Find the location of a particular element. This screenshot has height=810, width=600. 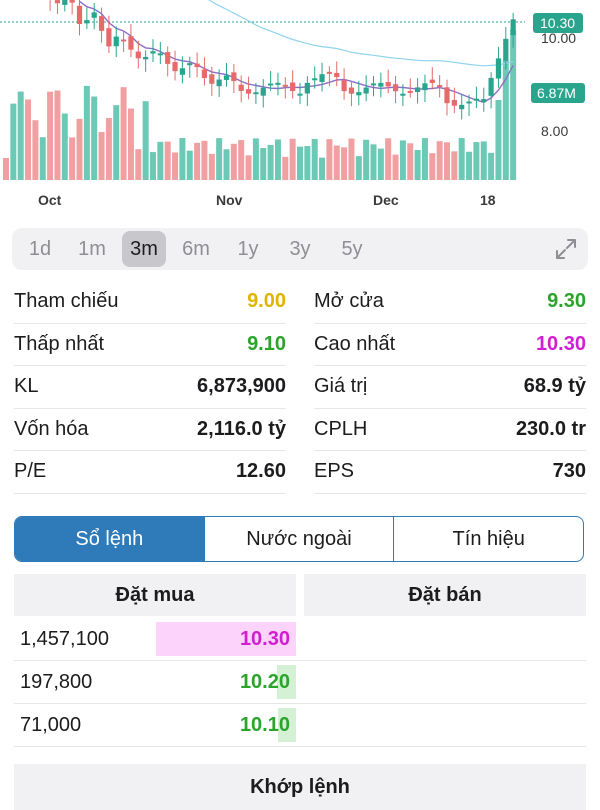

candles is located at coordinates (282, 60).